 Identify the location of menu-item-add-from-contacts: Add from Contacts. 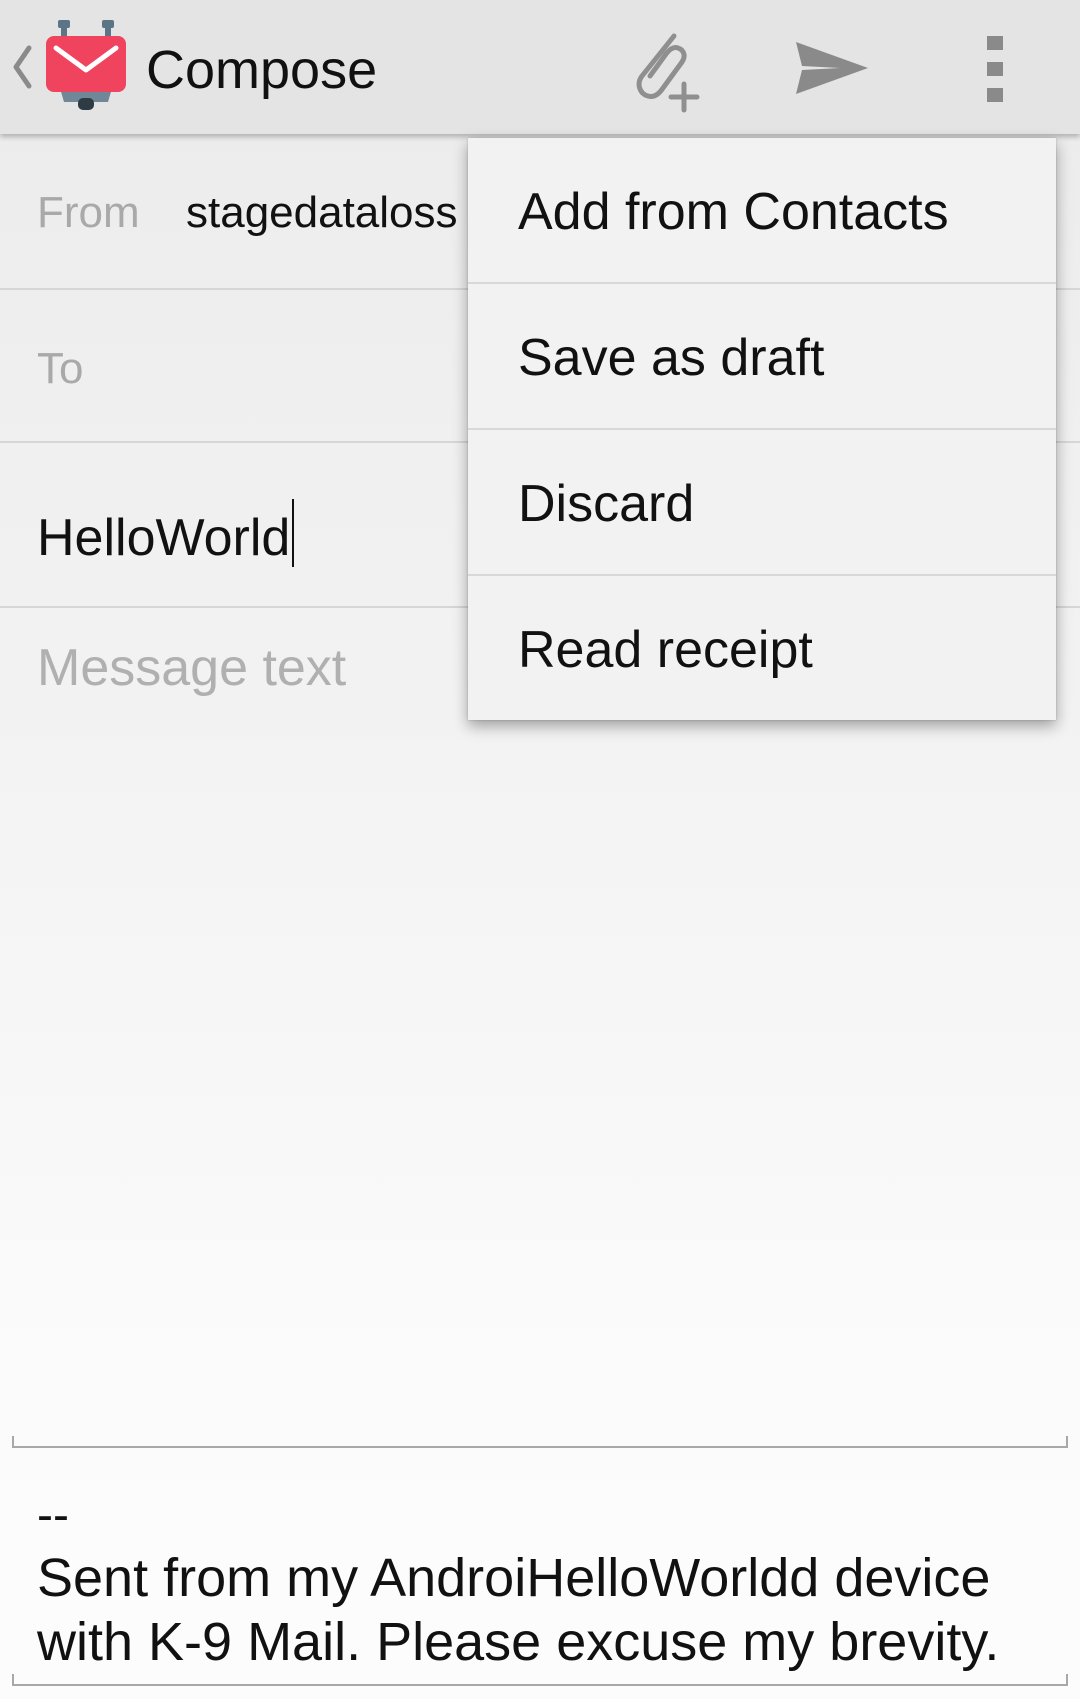
(762, 210).